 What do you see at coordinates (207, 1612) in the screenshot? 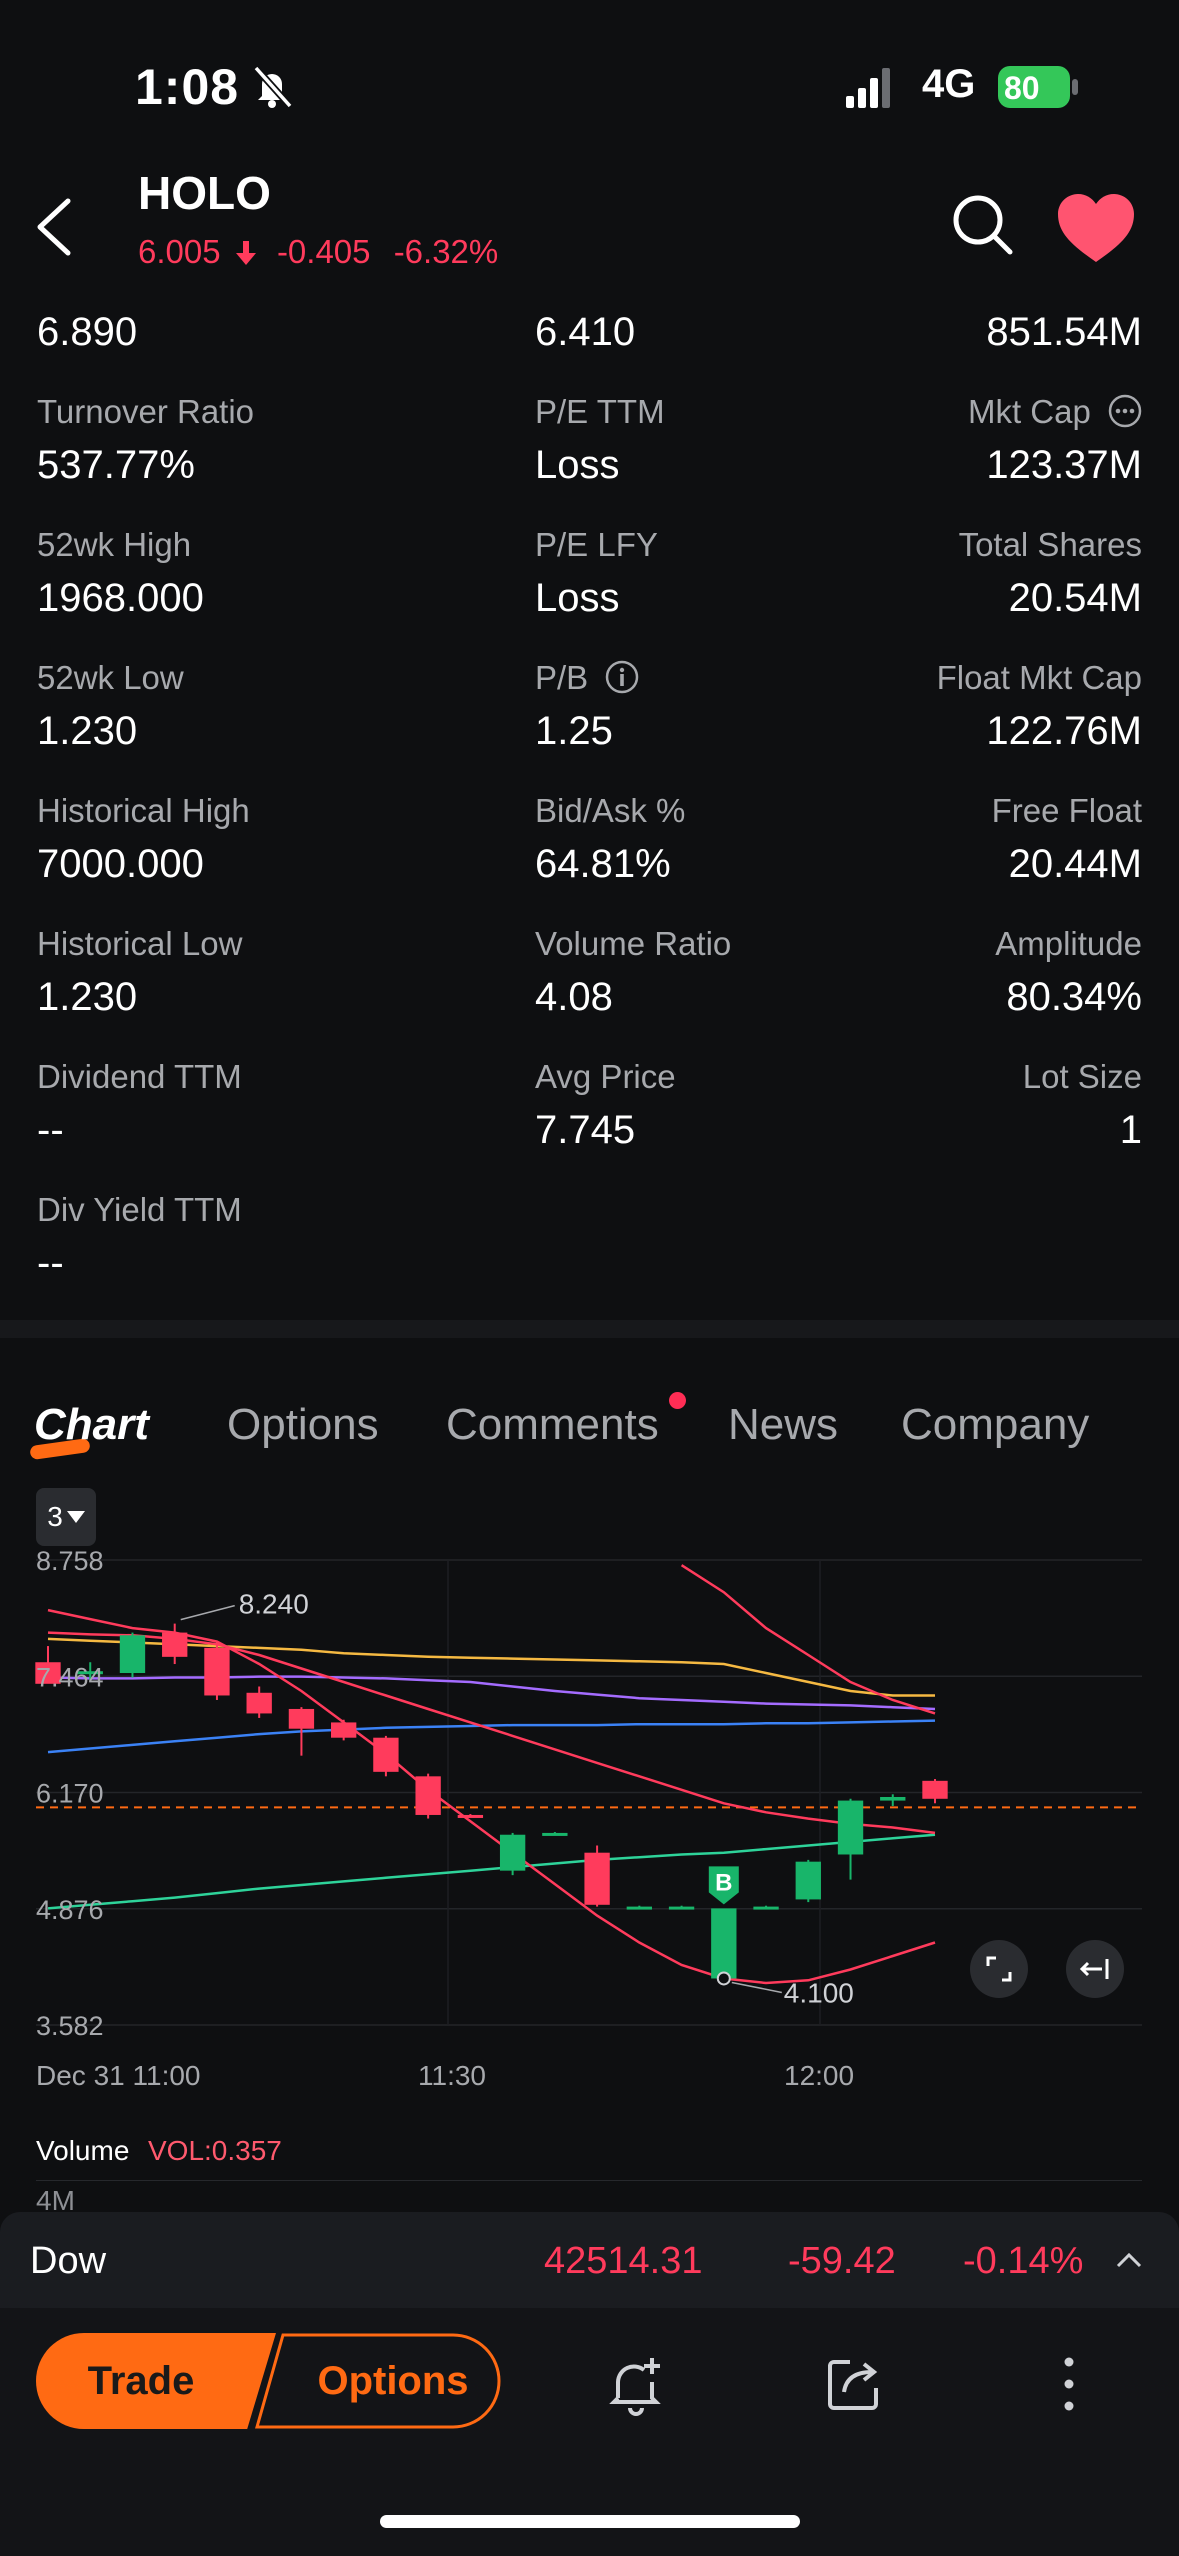
I see `high-label-leader` at bounding box center [207, 1612].